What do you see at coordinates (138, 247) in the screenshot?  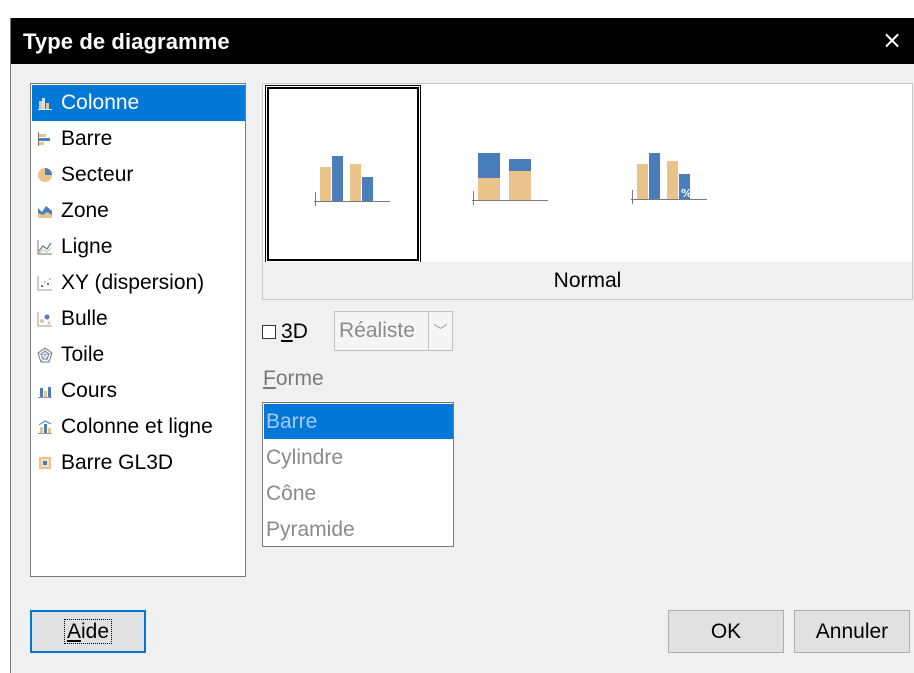 I see `chart-type-ligne: Ligne` at bounding box center [138, 247].